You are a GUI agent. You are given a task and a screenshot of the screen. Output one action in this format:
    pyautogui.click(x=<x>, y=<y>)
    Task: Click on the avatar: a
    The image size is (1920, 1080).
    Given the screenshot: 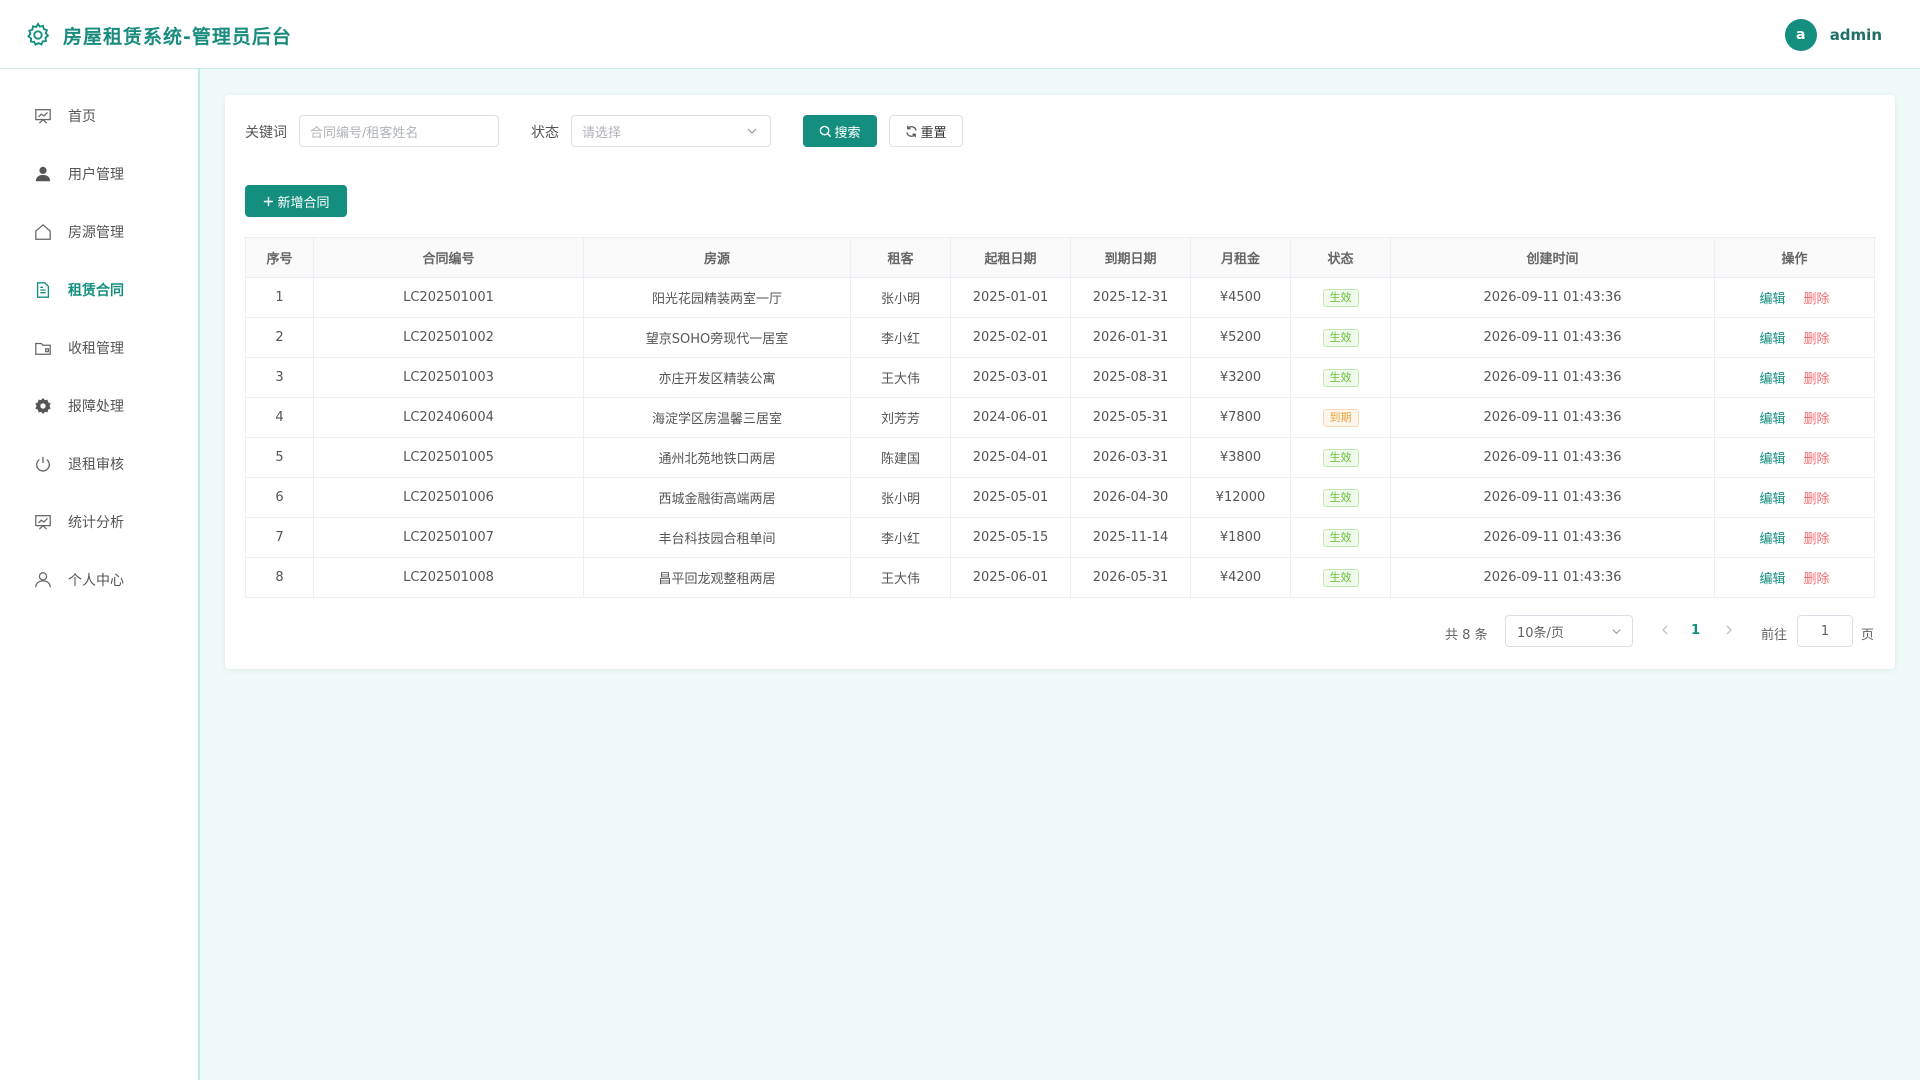 What is the action you would take?
    pyautogui.click(x=1800, y=35)
    